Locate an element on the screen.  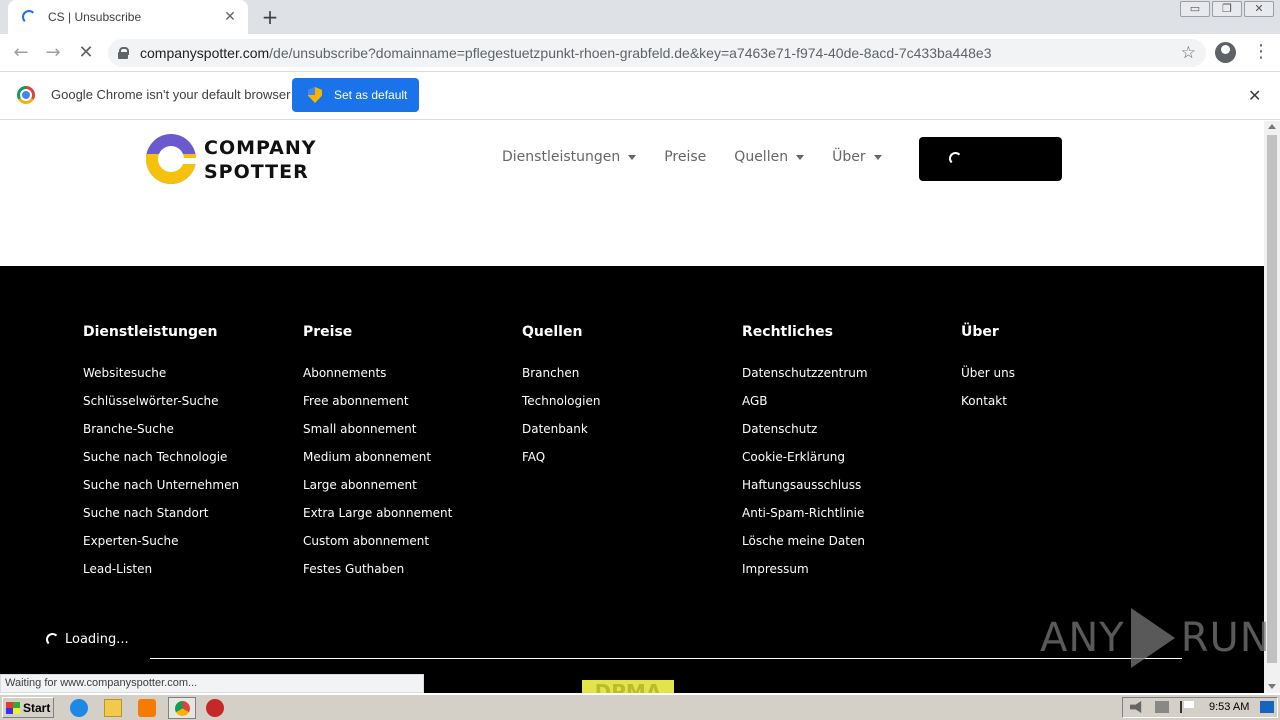
dpma-badge: DPMA is located at coordinates (628, 686).